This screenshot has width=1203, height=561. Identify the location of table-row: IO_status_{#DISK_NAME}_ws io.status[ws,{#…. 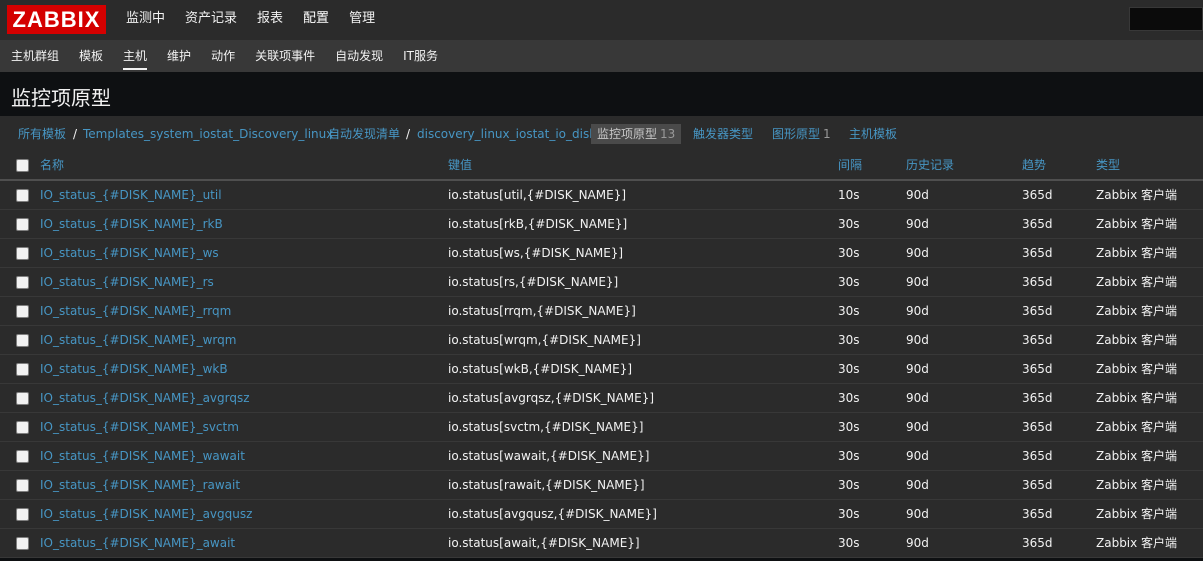
(601, 253).